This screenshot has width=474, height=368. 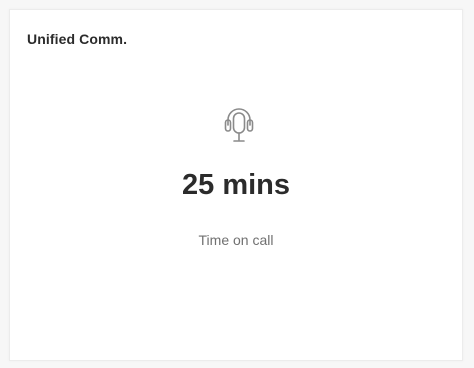 I want to click on call-duration-value: 25 mins, so click(x=236, y=185).